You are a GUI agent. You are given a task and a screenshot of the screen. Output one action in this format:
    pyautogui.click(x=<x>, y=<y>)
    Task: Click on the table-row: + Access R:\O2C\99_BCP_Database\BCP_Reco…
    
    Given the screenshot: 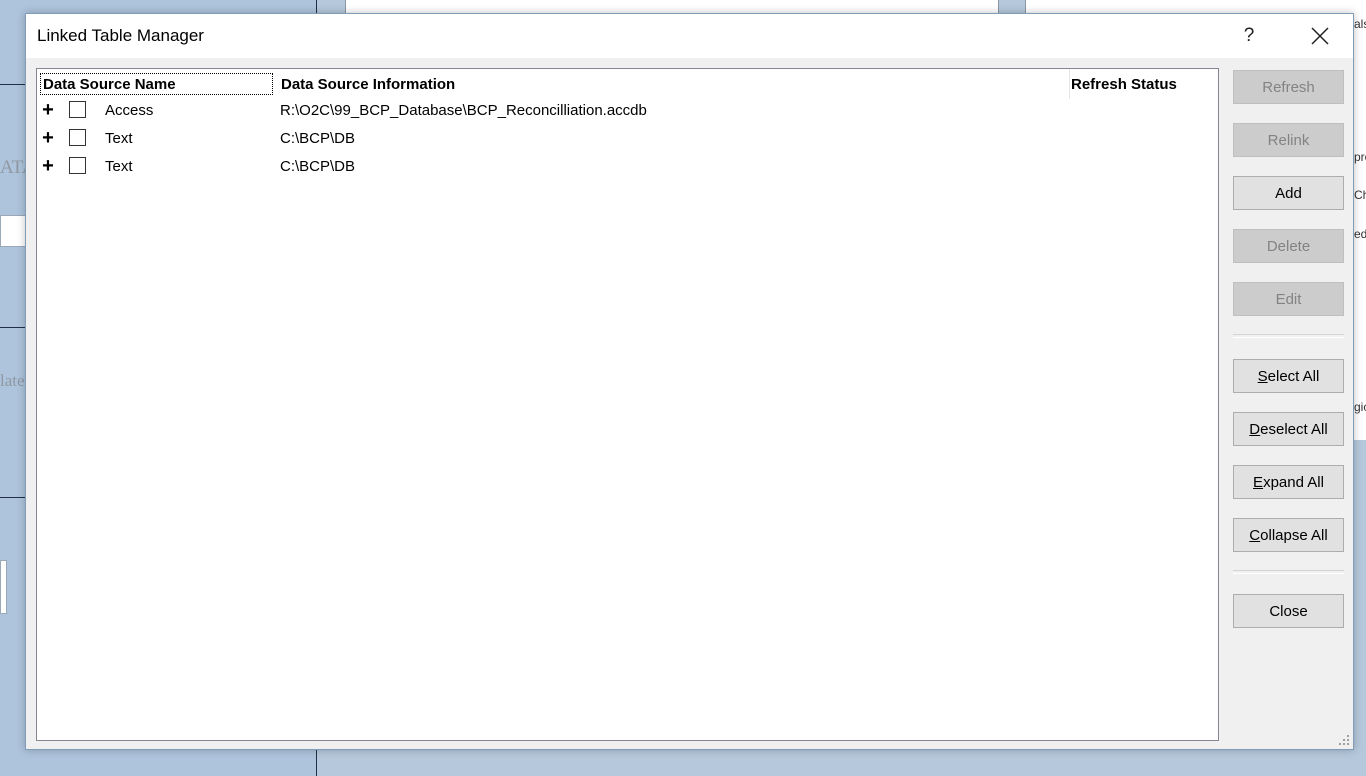 What is the action you would take?
    pyautogui.click(x=627, y=111)
    